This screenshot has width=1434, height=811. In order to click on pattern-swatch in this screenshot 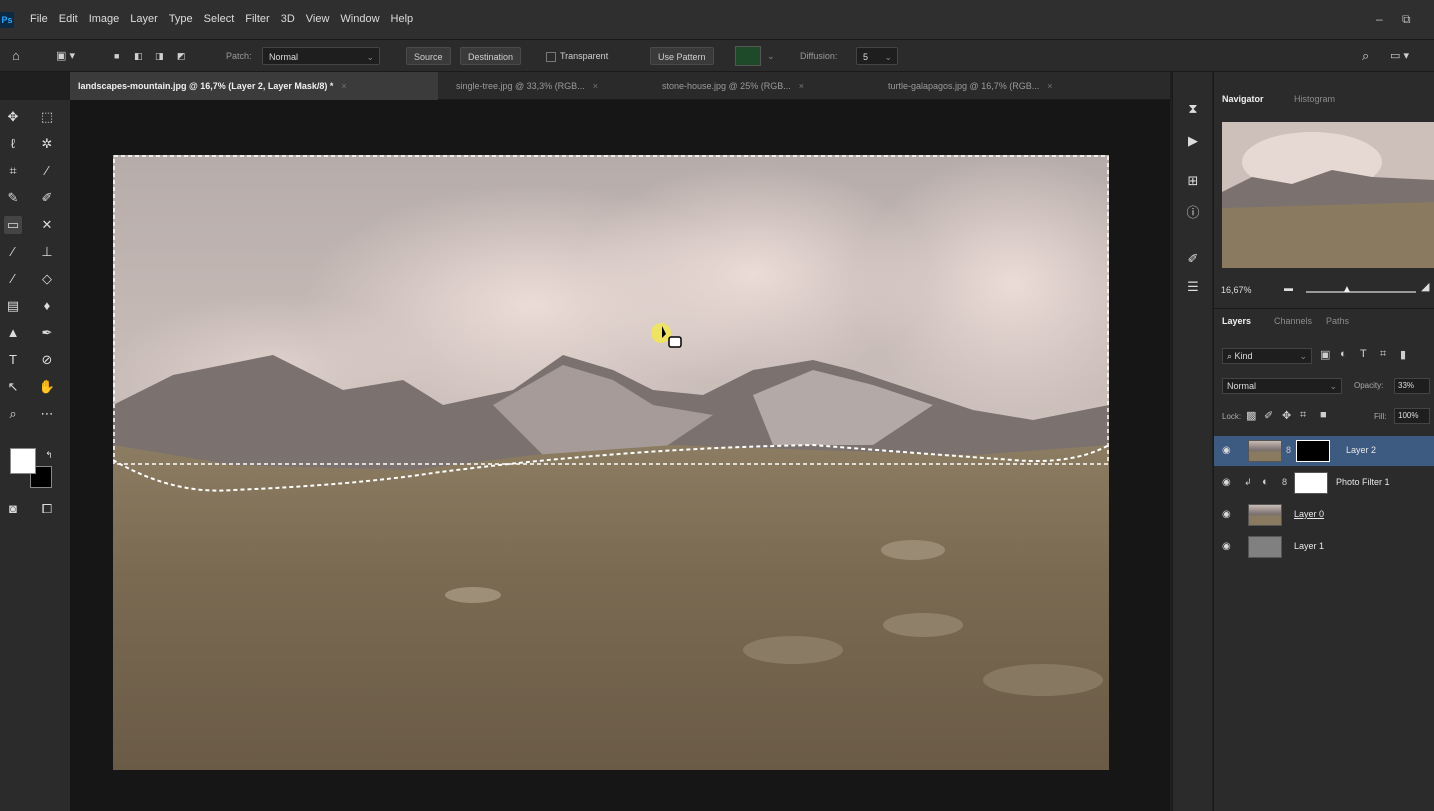, I will do `click(748, 56)`.